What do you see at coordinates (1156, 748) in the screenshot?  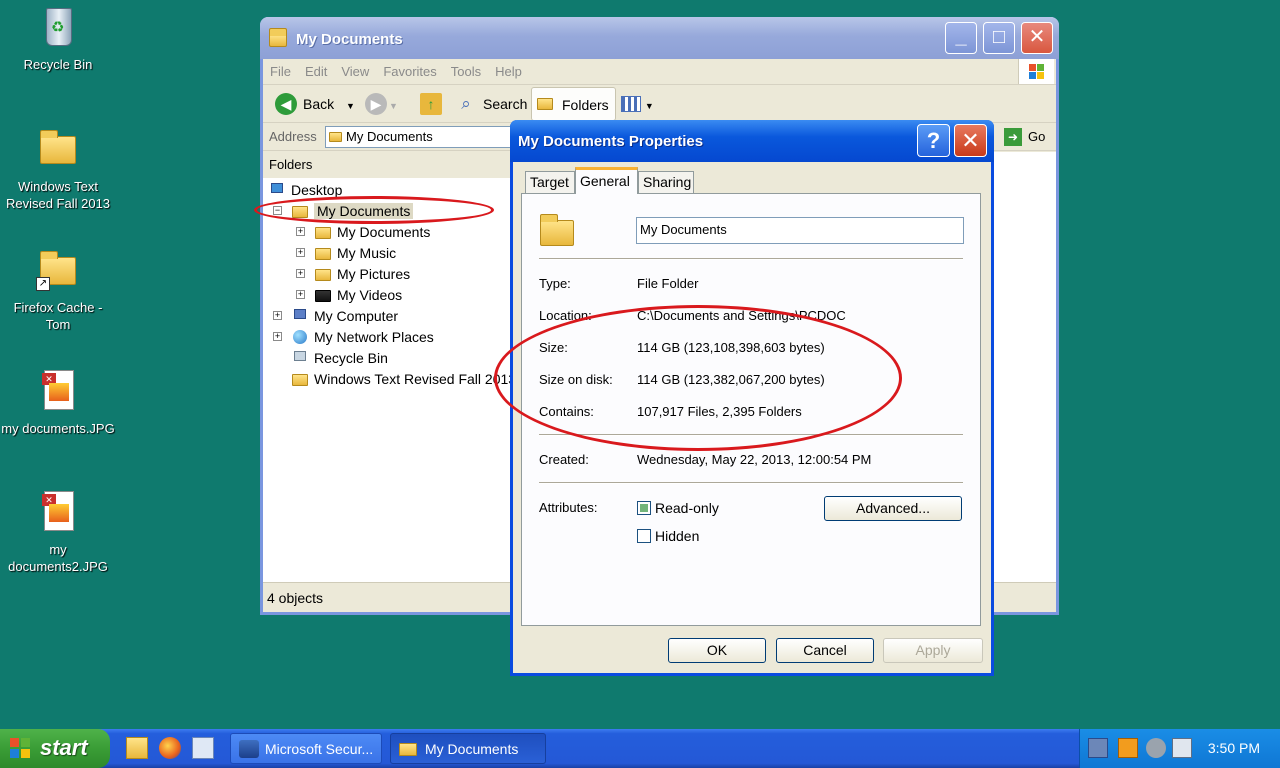 I see `volume-icon` at bounding box center [1156, 748].